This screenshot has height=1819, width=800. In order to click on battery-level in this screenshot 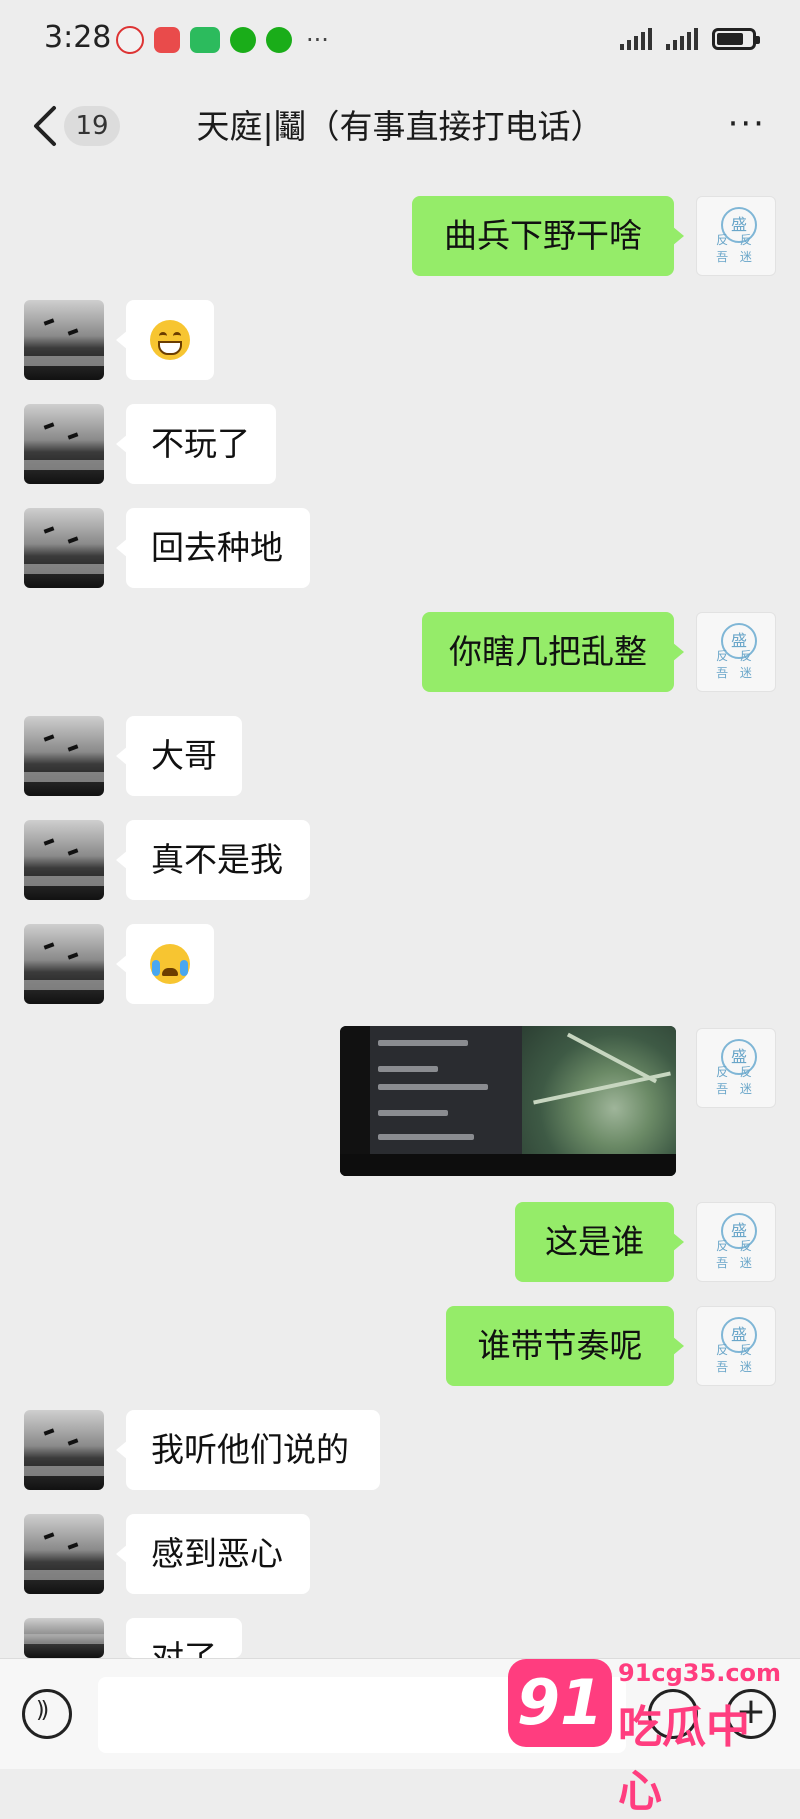, I will do `click(730, 39)`.